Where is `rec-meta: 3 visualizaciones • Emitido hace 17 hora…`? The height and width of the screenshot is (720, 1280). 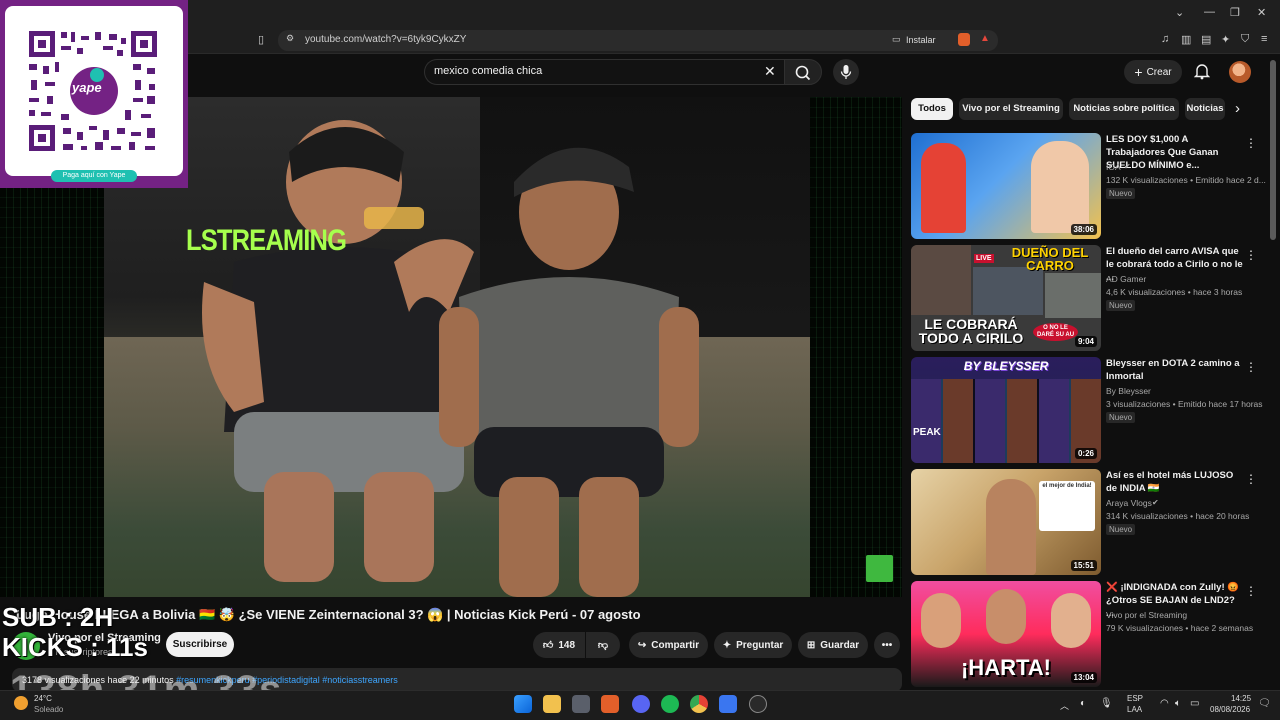
rec-meta: 3 visualizaciones • Emitido hace 17 hora… is located at coordinates (1184, 404).